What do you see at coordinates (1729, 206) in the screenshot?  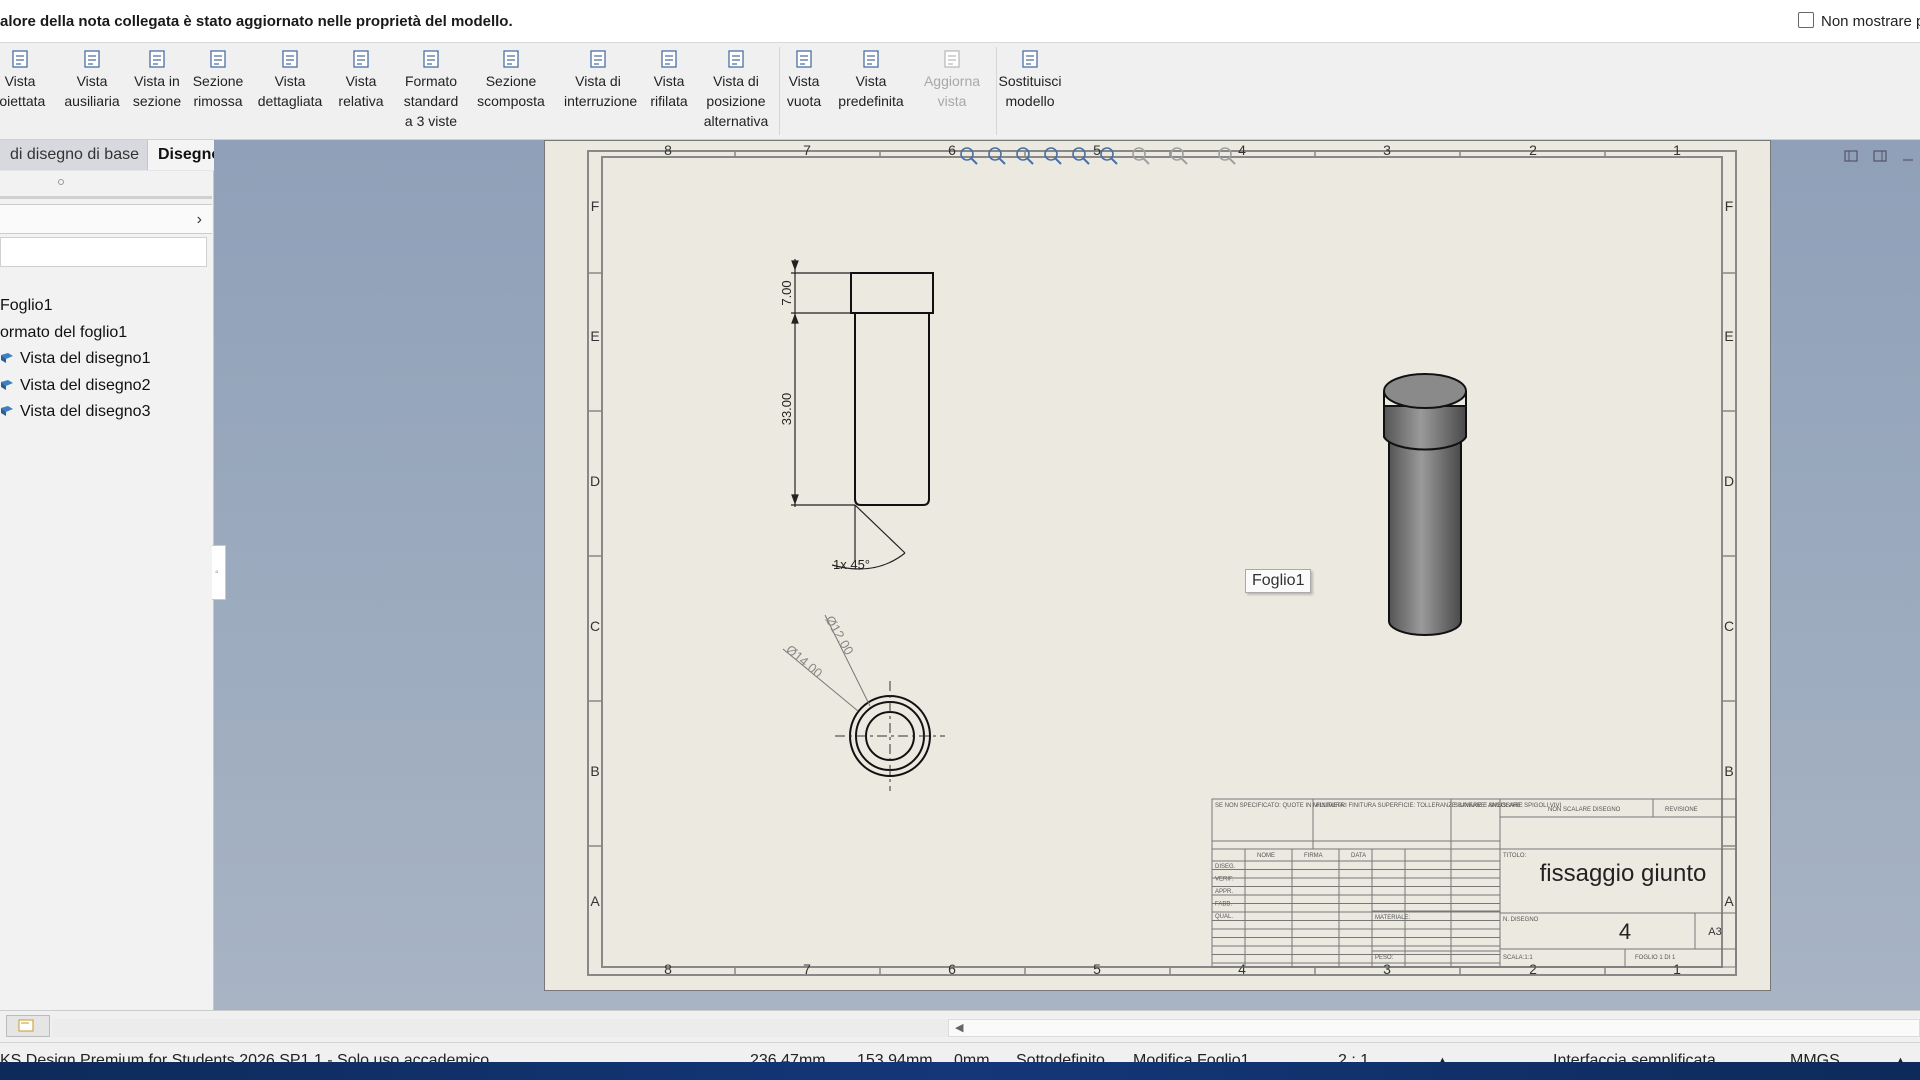 I see `zone-row-label: F` at bounding box center [1729, 206].